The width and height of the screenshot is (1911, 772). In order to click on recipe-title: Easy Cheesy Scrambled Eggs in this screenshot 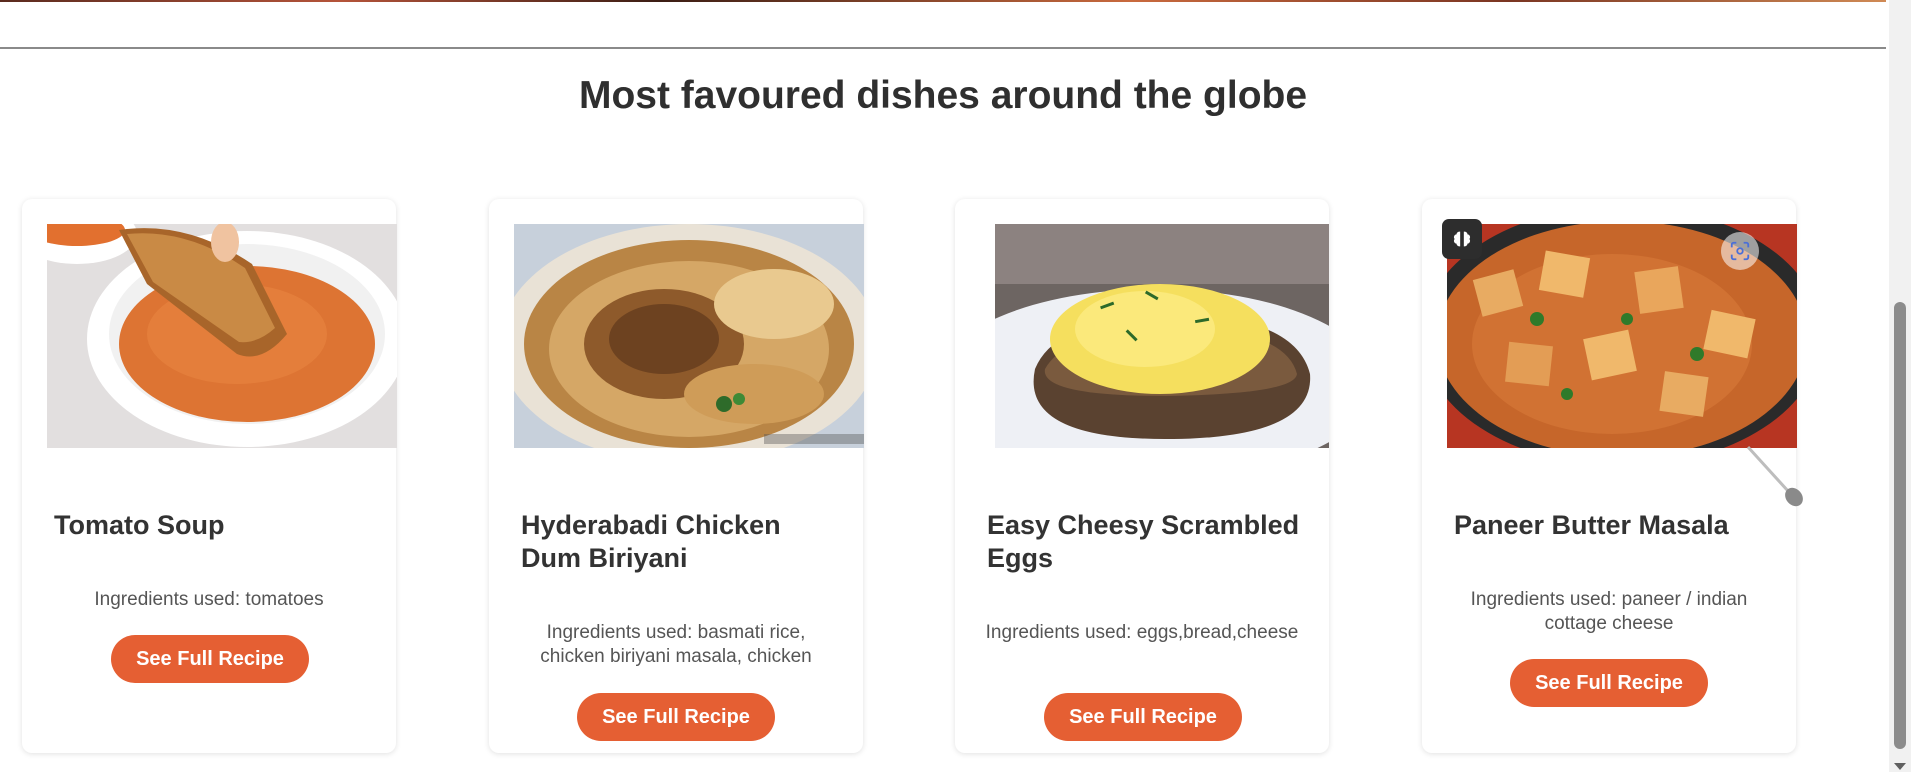, I will do `click(1143, 541)`.